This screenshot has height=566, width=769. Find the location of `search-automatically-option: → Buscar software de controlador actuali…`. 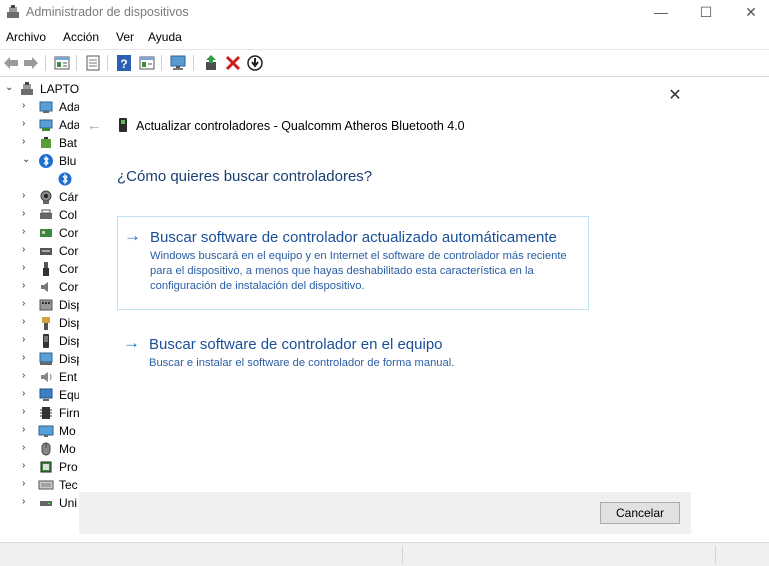

search-automatically-option: → Buscar software de controlador actuali… is located at coordinates (353, 263).